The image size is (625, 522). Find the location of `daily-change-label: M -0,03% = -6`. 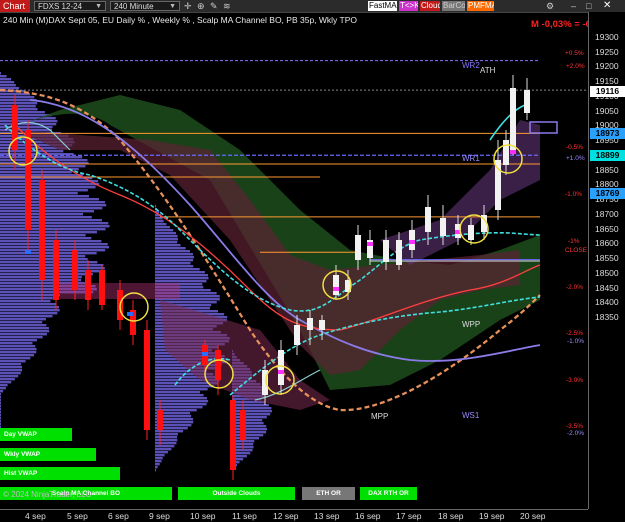

daily-change-label: M -0,03% = -6 is located at coordinates (561, 24).